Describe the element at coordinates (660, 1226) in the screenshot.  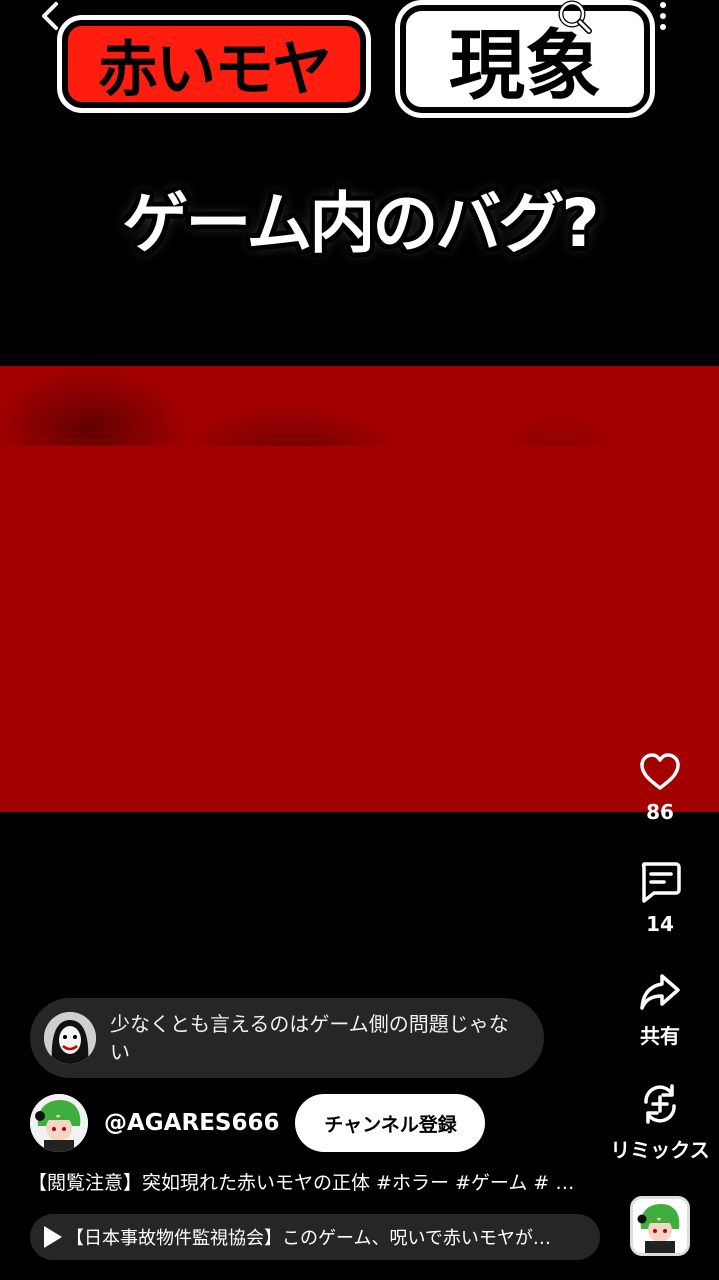
I see `sound-thumbnail` at that location.